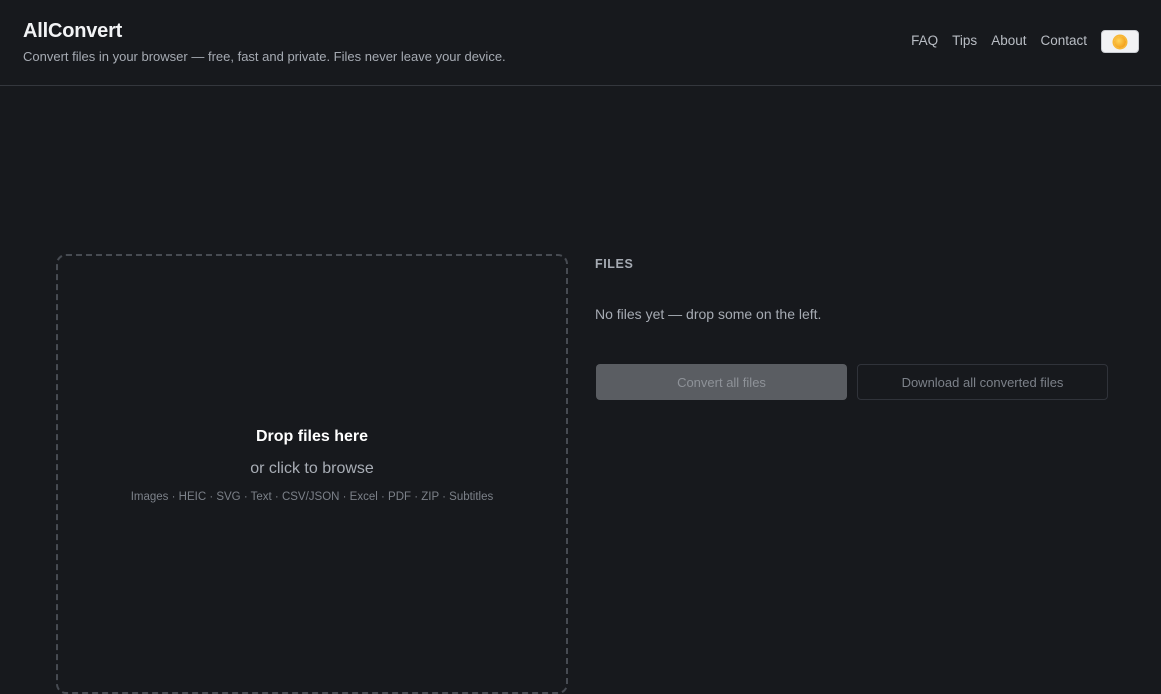 The height and width of the screenshot is (694, 1161). Describe the element at coordinates (73, 31) in the screenshot. I see `app-title: AllConvert` at that location.